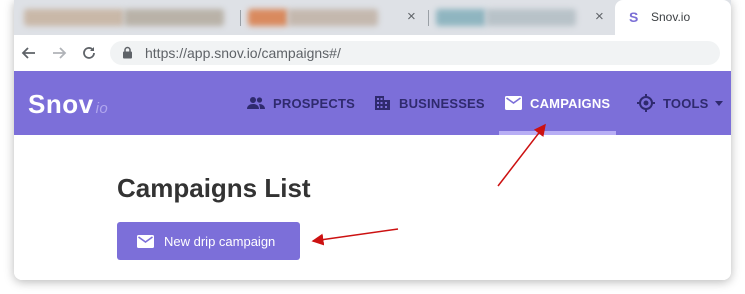 The height and width of the screenshot is (294, 745). What do you see at coordinates (355, 237) in the screenshot?
I see `annotation-arrow-to-button` at bounding box center [355, 237].